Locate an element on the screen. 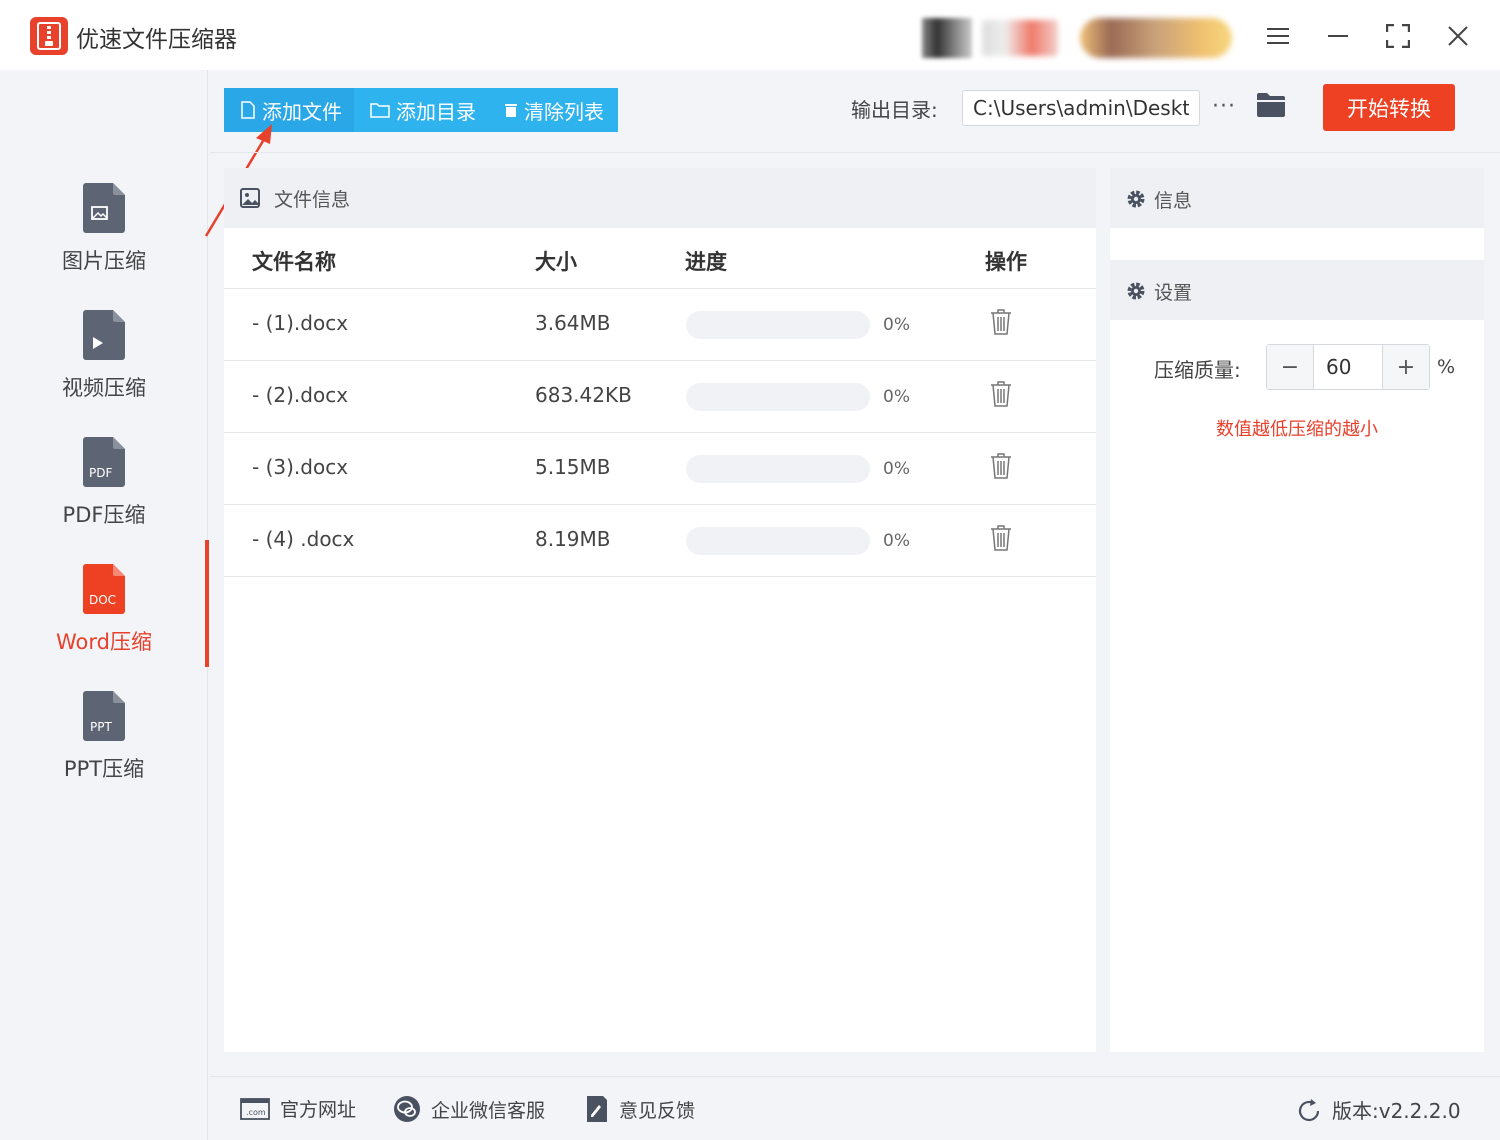 This screenshot has height=1140, width=1500. quality-label: 压缩质量: is located at coordinates (1197, 370).